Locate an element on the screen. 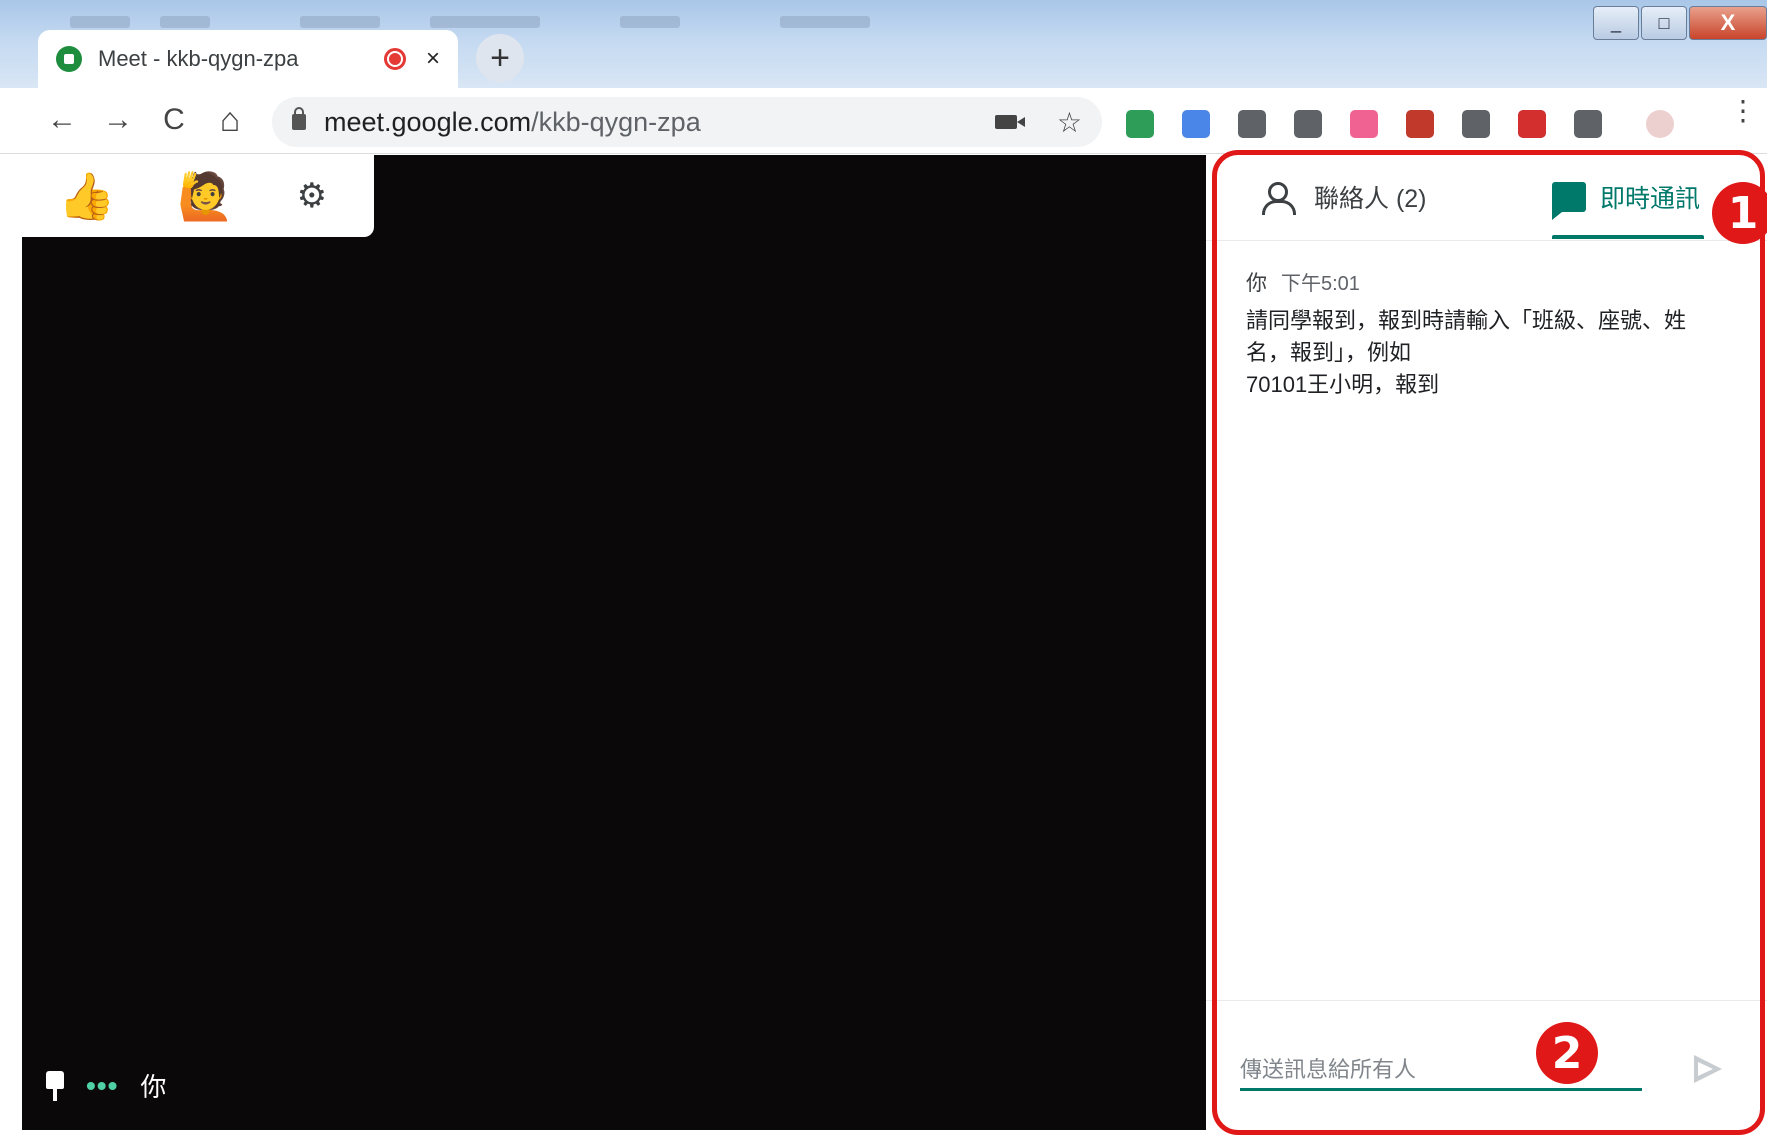 This screenshot has width=1767, height=1137. bookmark-star-icon: ☆ is located at coordinates (1069, 122).